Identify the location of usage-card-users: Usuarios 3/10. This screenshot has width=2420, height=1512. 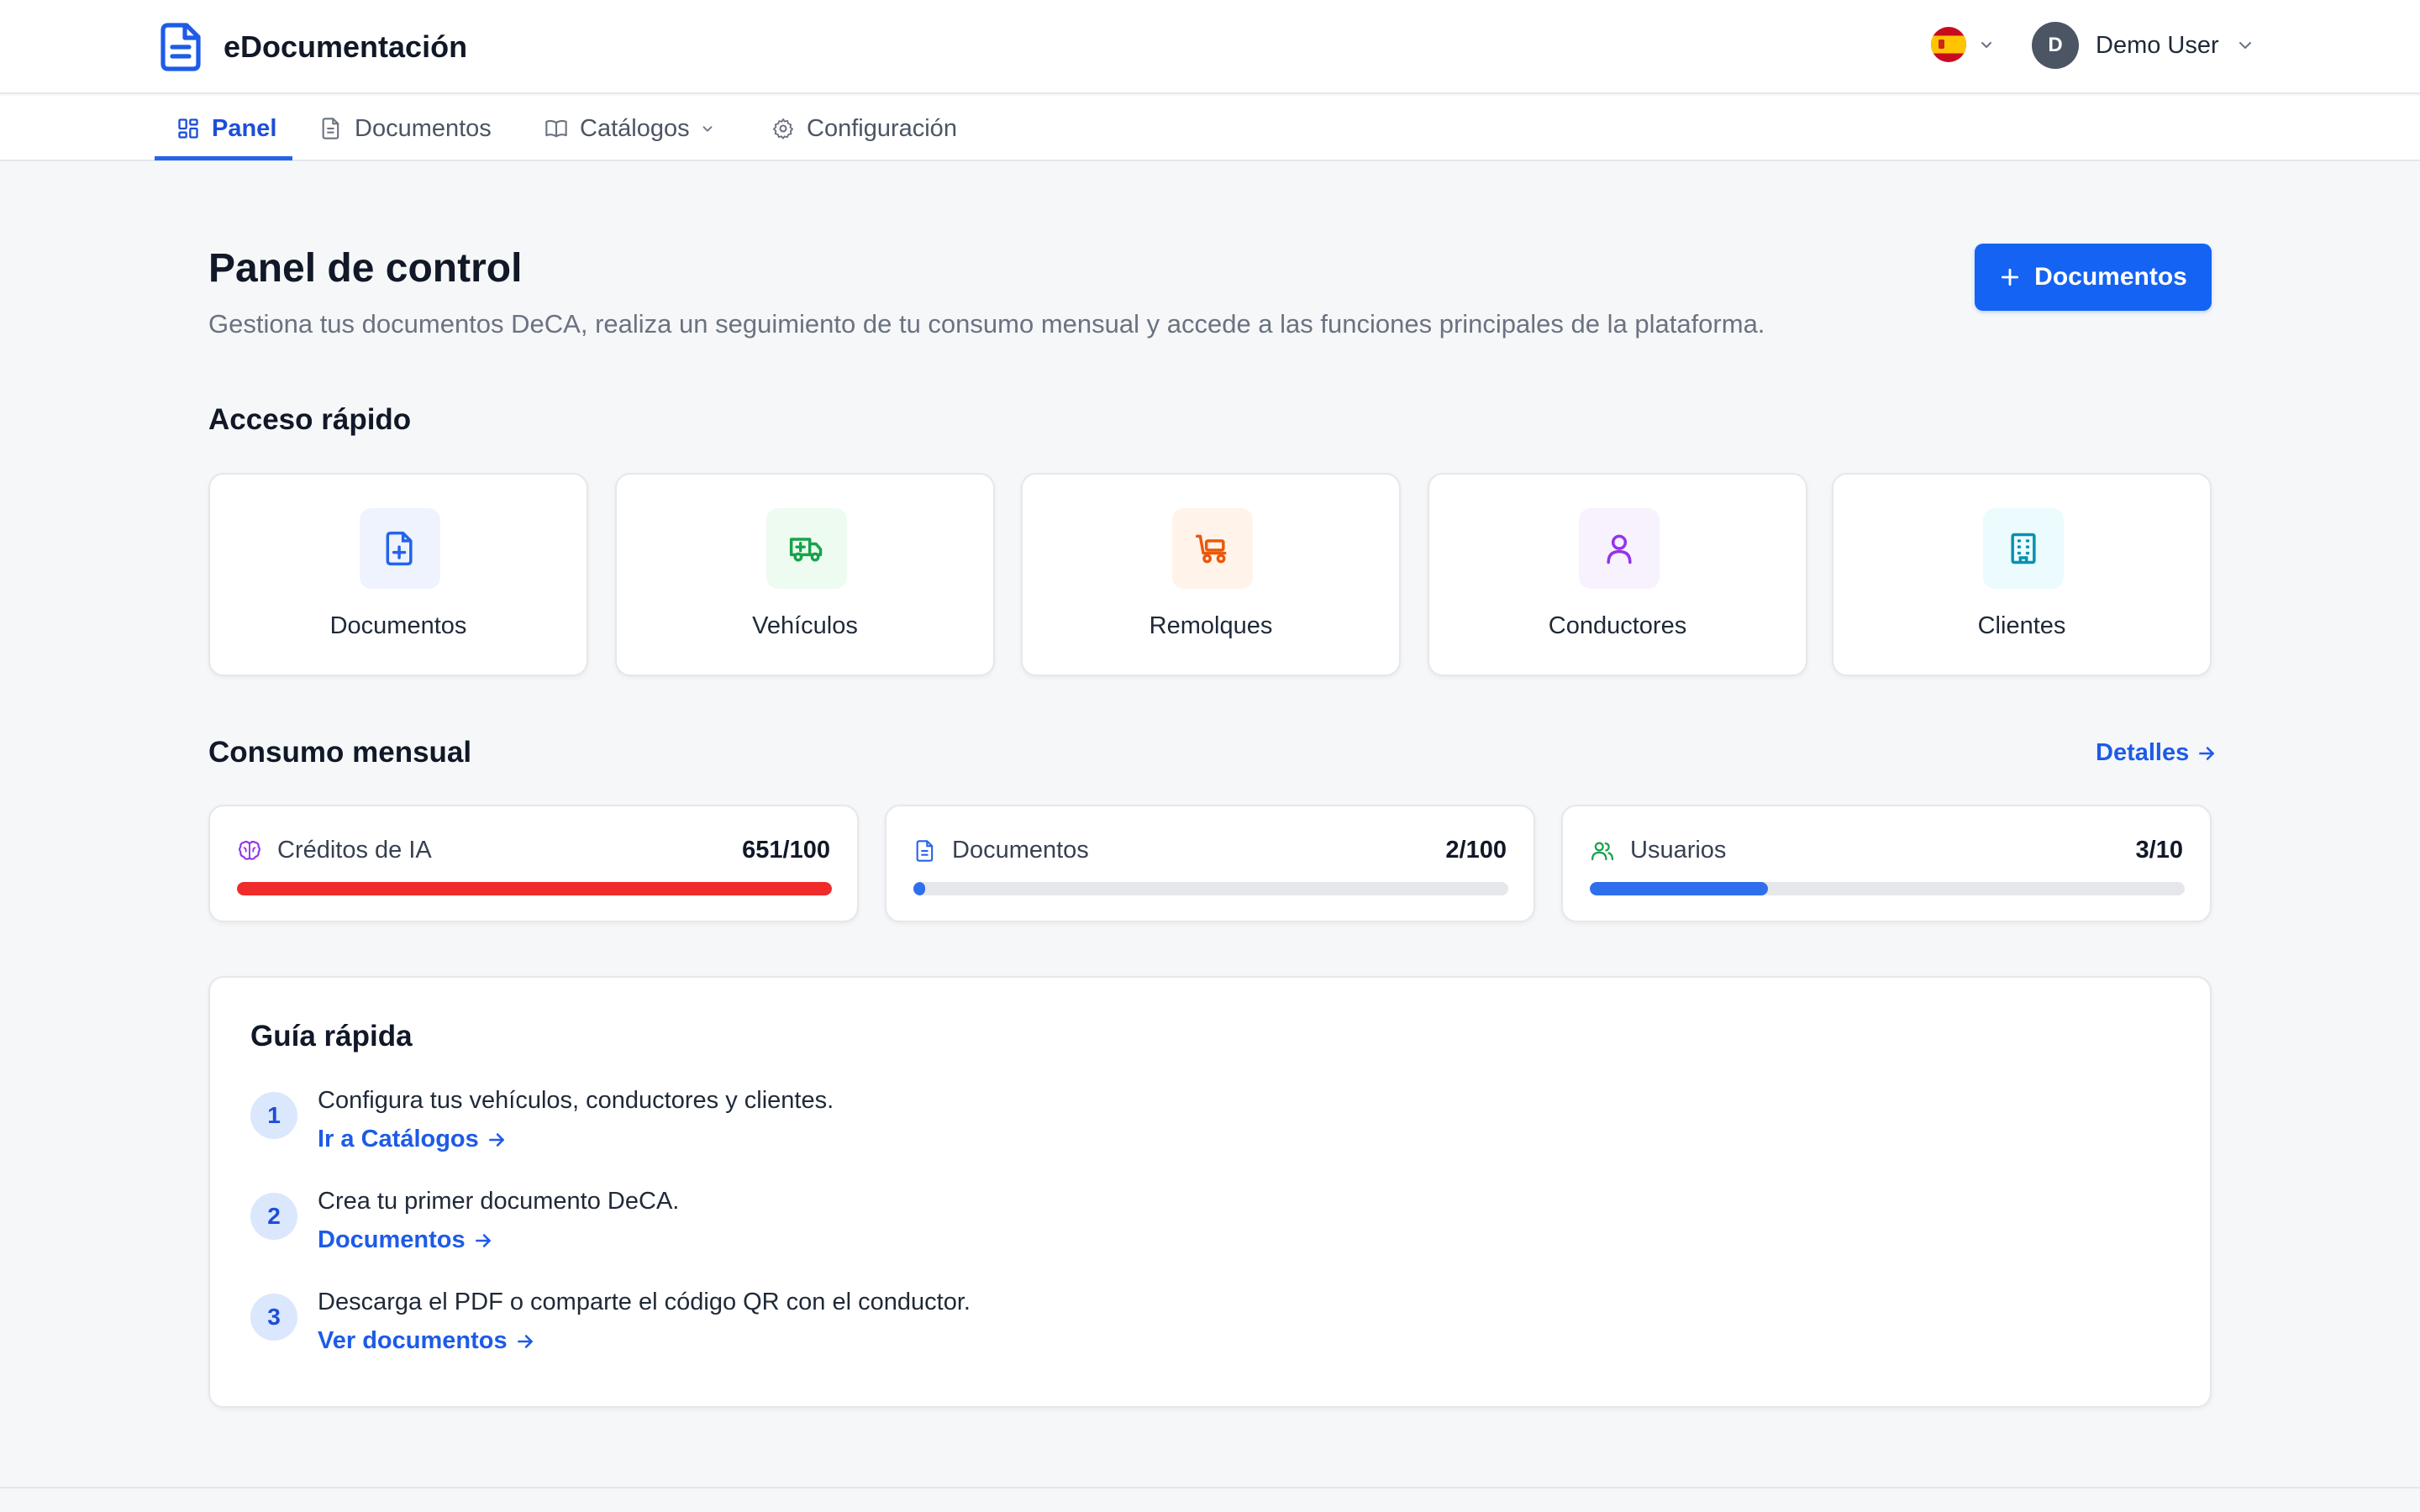
(1886, 863).